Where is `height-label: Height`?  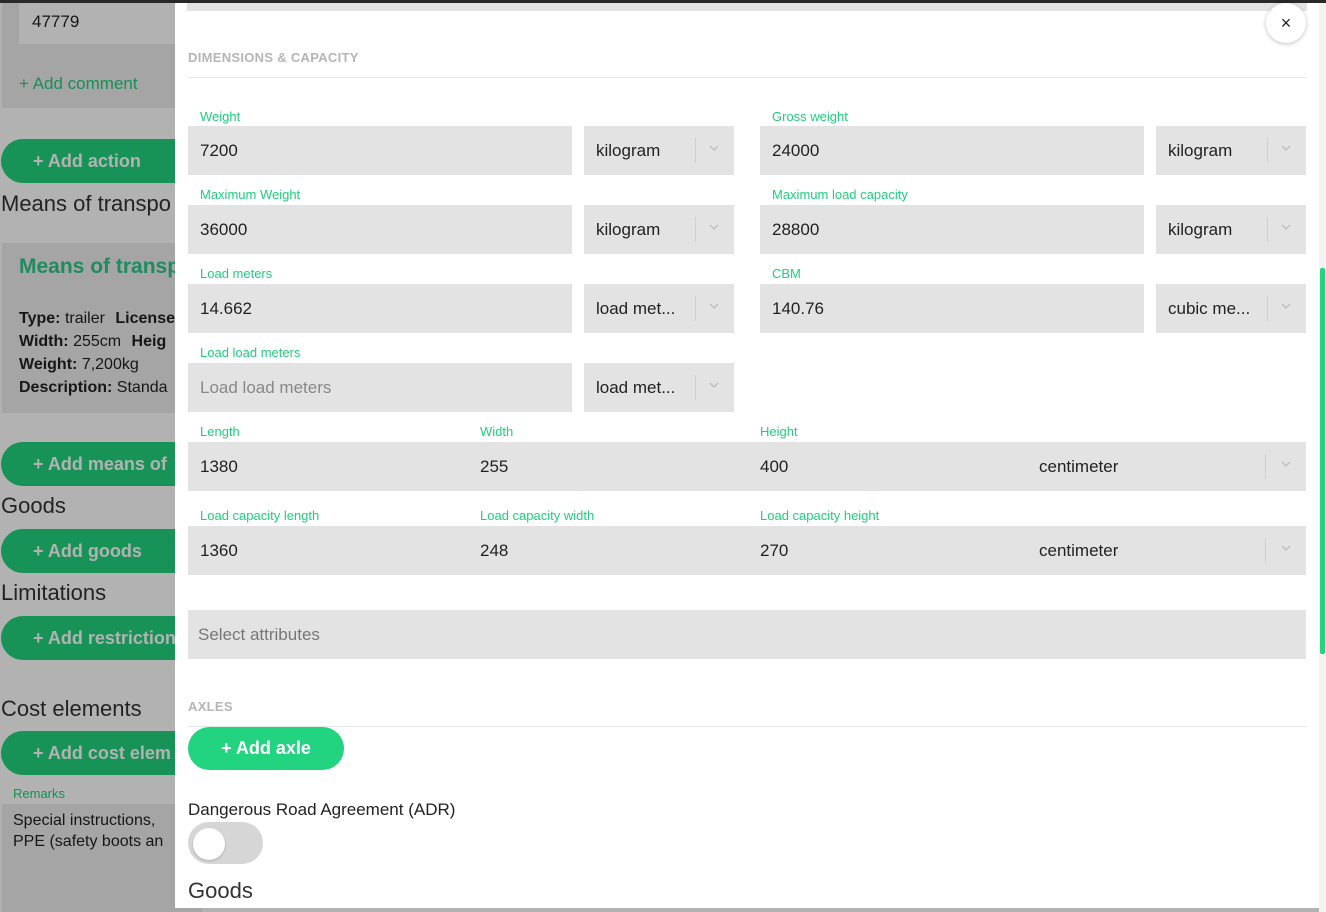 height-label: Height is located at coordinates (779, 431).